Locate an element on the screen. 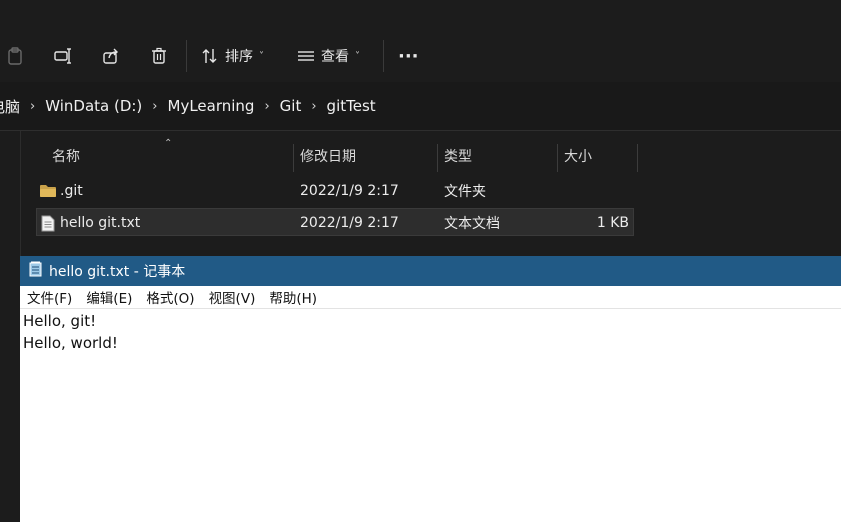 This screenshot has width=841, height=522. sort-label: 排序 is located at coordinates (239, 57).